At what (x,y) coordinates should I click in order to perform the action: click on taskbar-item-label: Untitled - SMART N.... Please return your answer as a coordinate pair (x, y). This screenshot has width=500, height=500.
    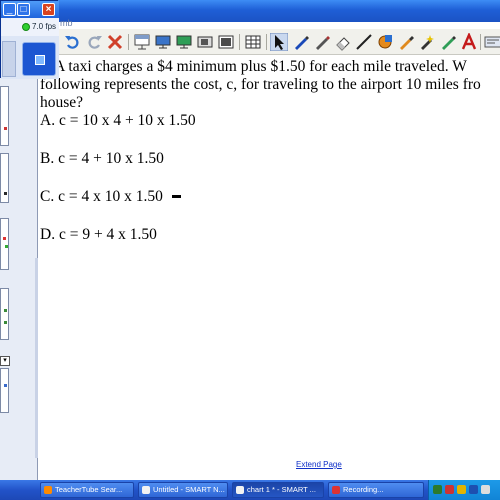
    Looking at the image, I should click on (189, 489).